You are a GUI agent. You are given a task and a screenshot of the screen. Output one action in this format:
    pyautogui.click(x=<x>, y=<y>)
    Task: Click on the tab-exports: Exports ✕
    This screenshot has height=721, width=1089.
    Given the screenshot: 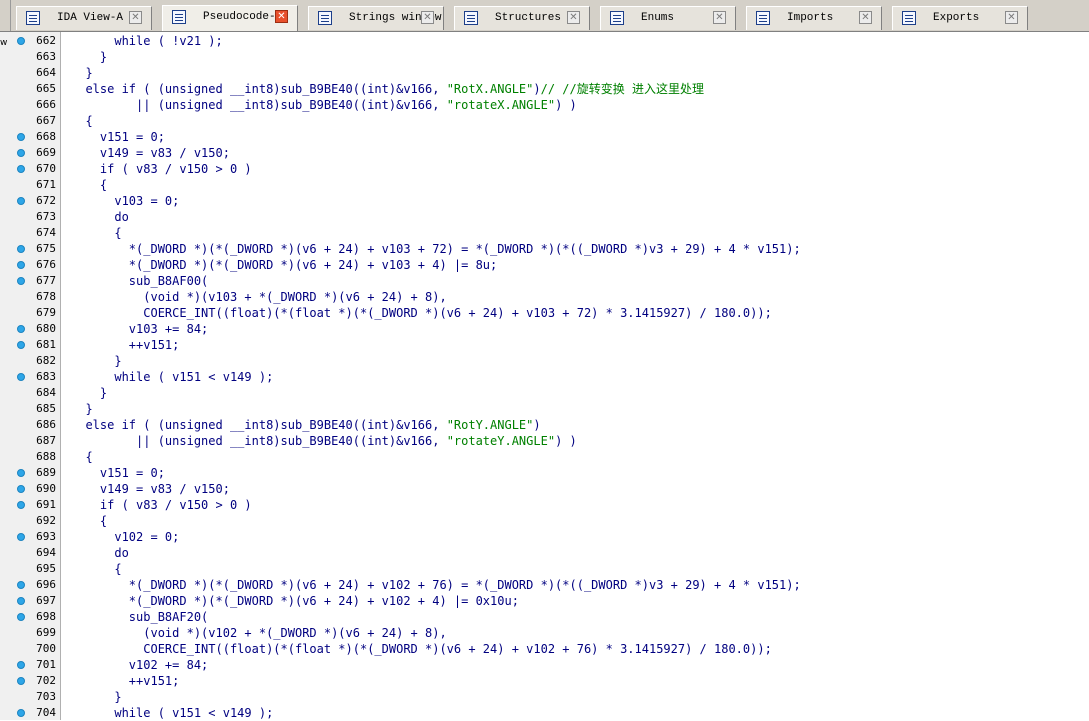 What is the action you would take?
    pyautogui.click(x=960, y=18)
    